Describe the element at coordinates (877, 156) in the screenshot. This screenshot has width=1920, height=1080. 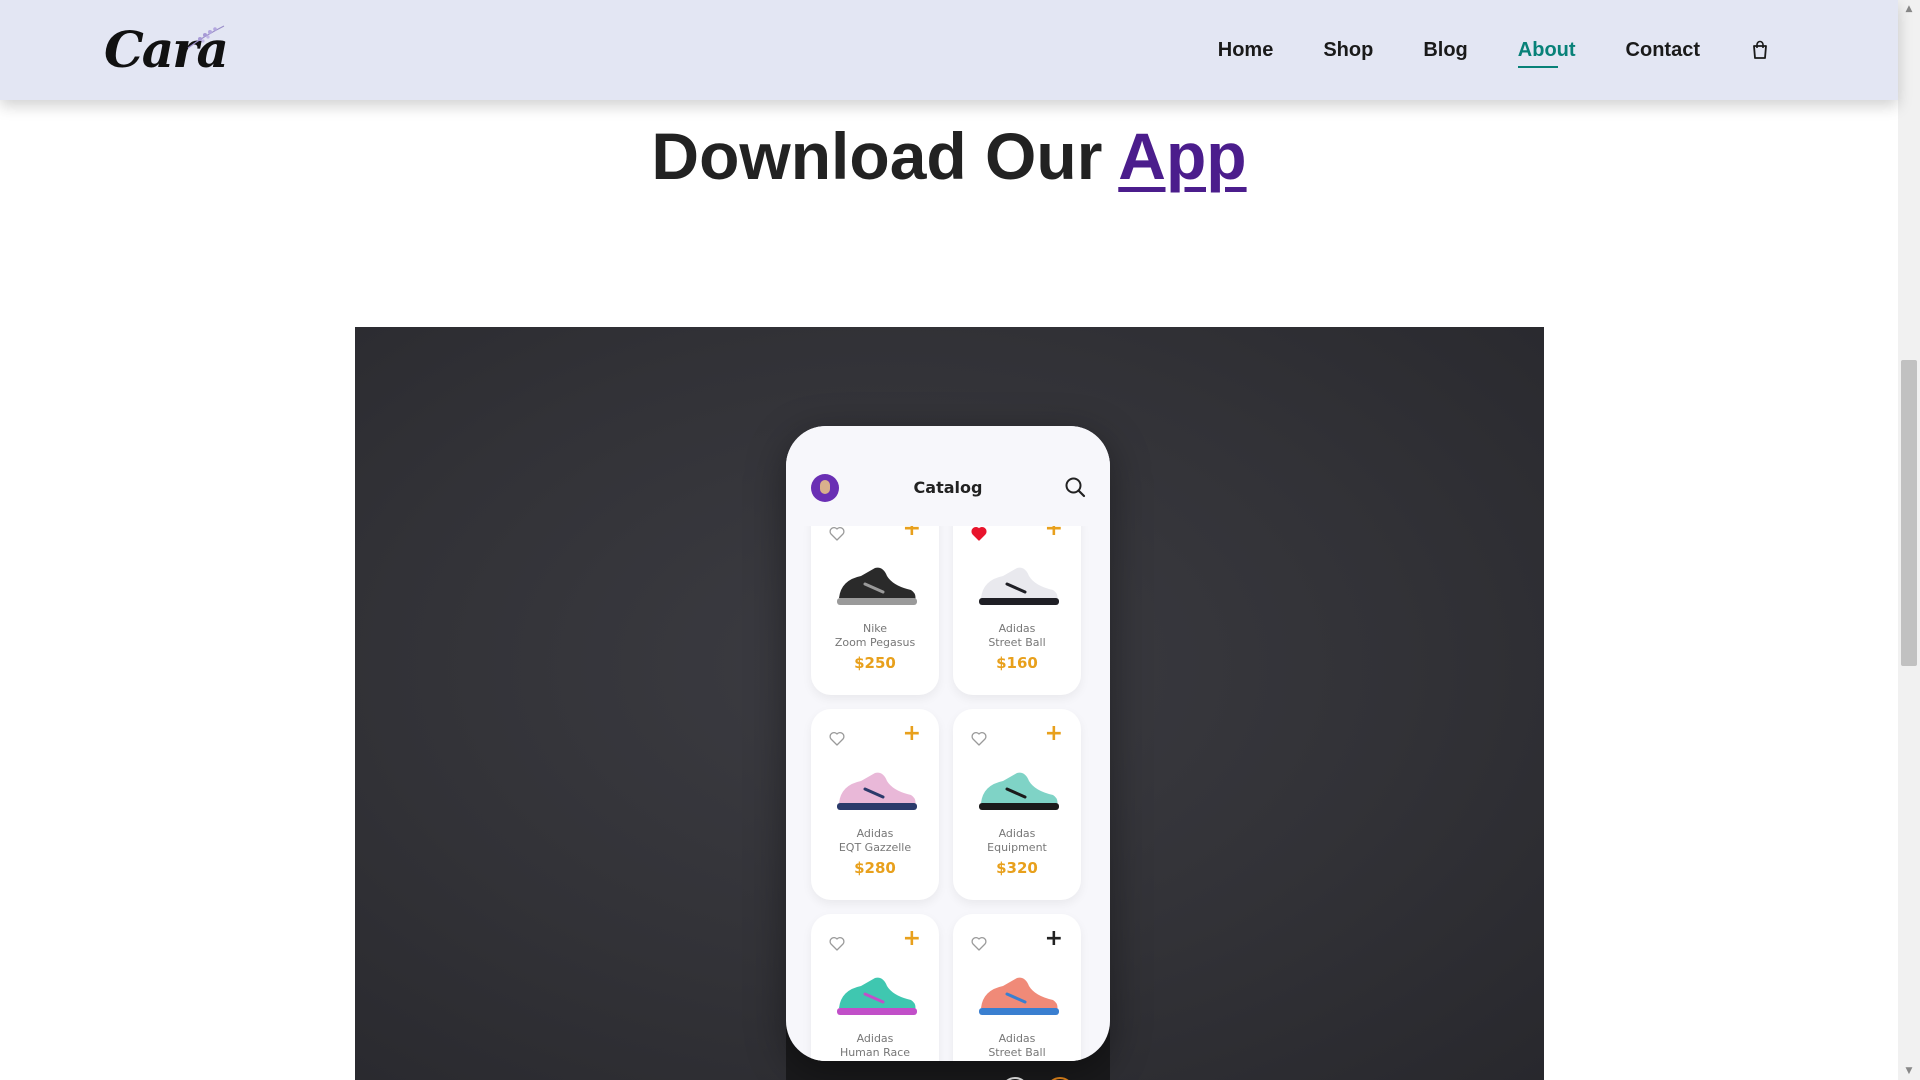
I see `heading-text: Download Our` at that location.